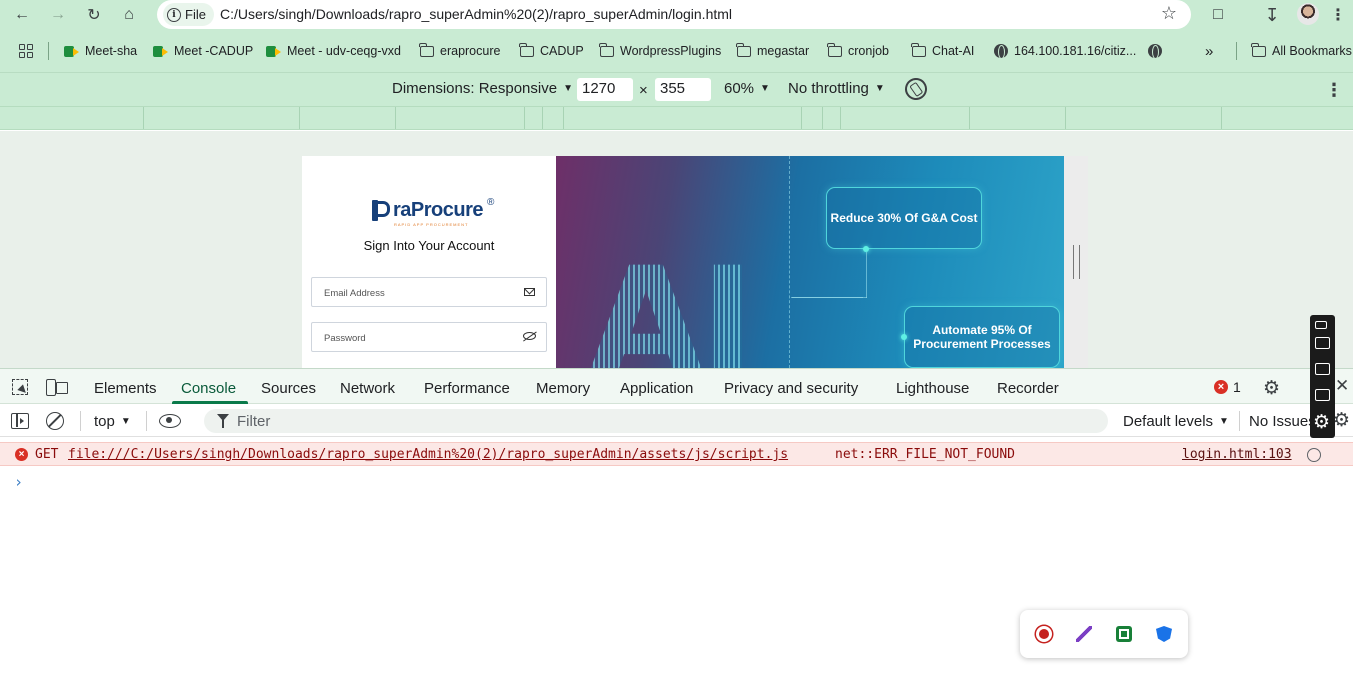  What do you see at coordinates (916, 89) in the screenshot?
I see `rotate-icon` at bounding box center [916, 89].